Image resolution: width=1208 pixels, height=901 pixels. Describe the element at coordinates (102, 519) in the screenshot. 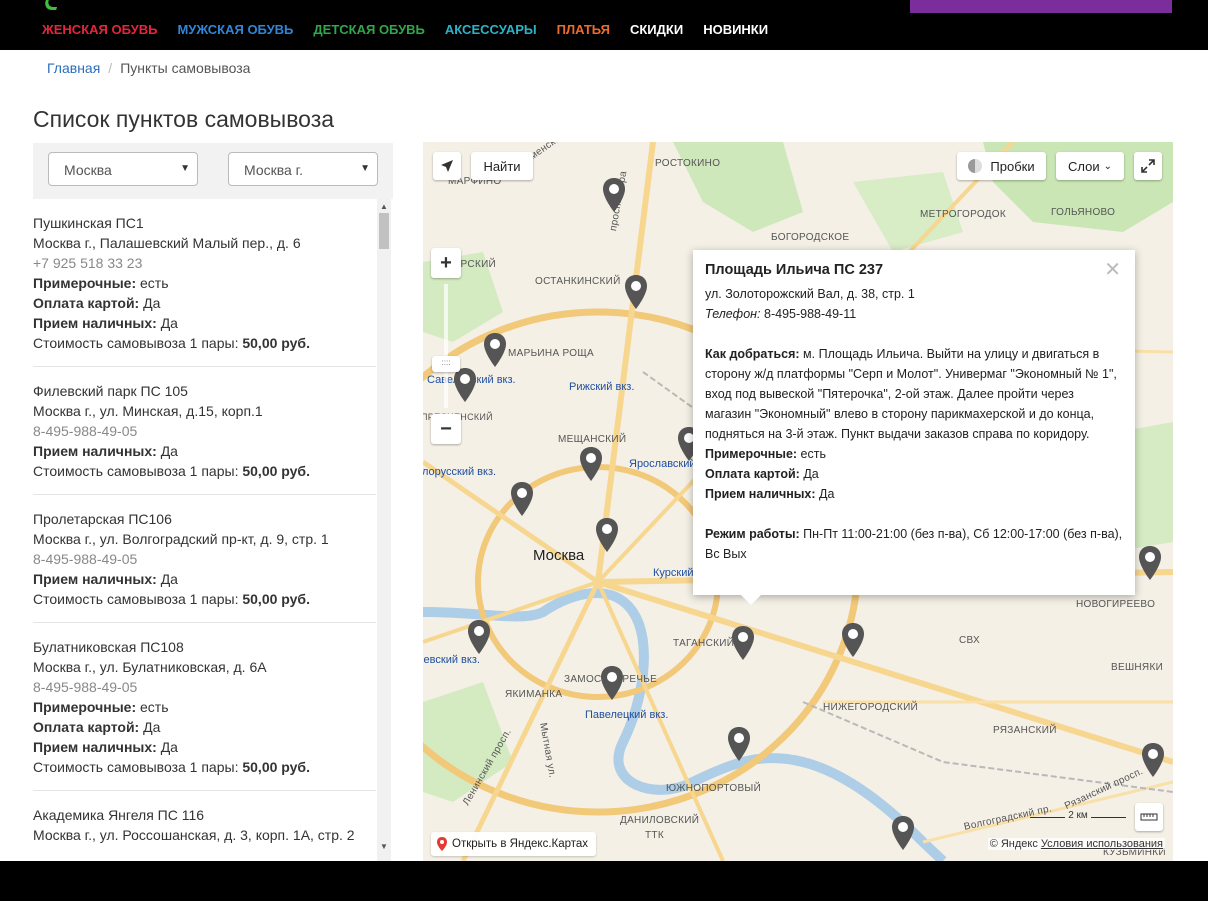

I see `point-name: Пролетарская ПС106` at that location.